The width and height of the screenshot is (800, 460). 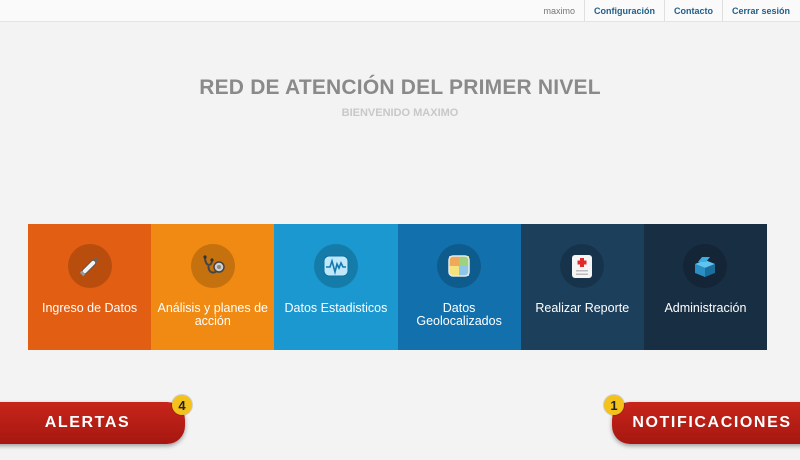 I want to click on tile-administracion: Administración, so click(x=705, y=287).